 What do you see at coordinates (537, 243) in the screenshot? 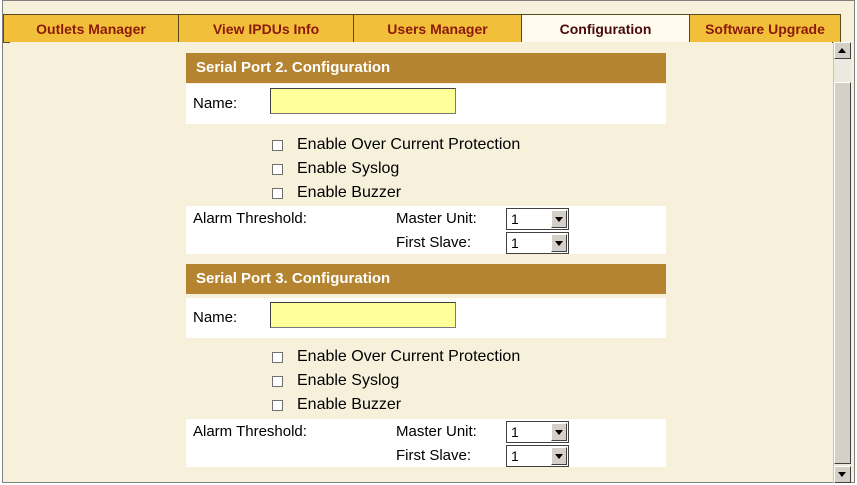
I see `serial-port-2-first-slave-select: 1` at bounding box center [537, 243].